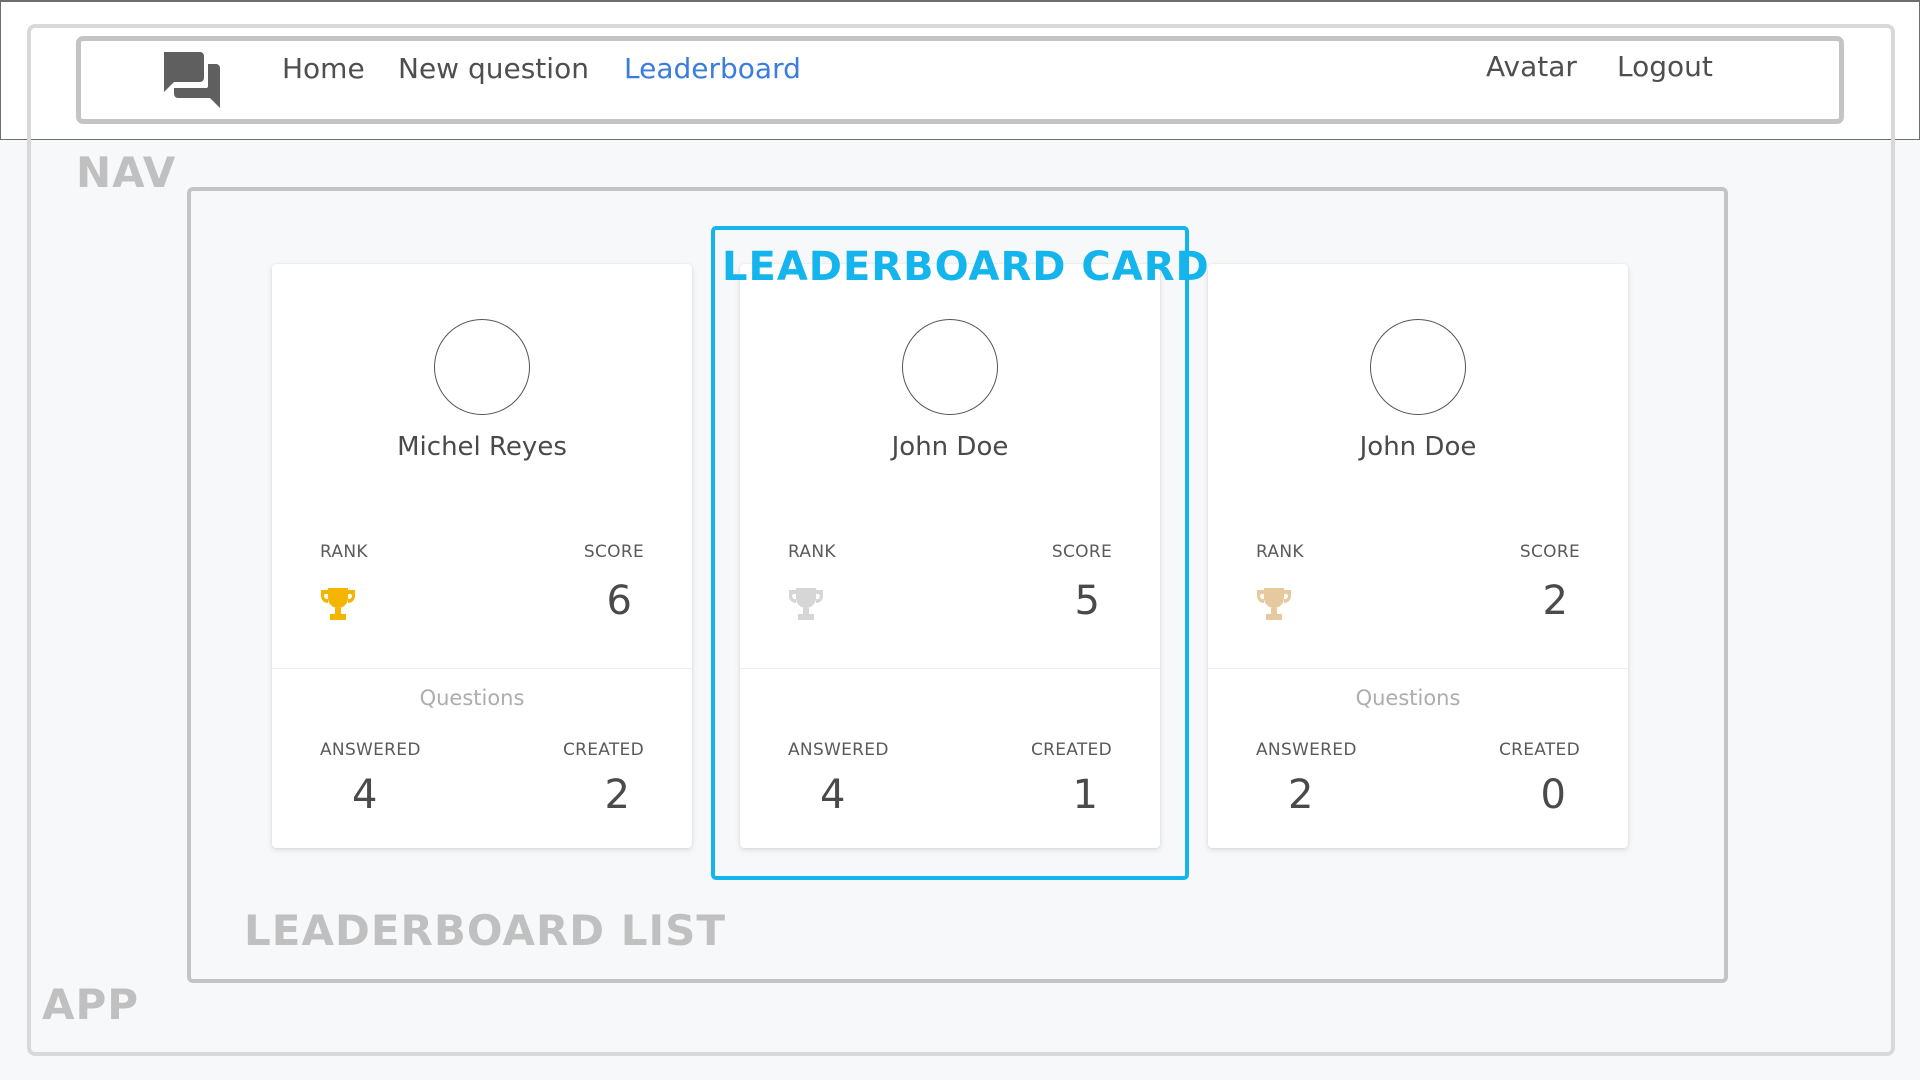  Describe the element at coordinates (1418, 447) in the screenshot. I see `user-name: John Doe` at that location.